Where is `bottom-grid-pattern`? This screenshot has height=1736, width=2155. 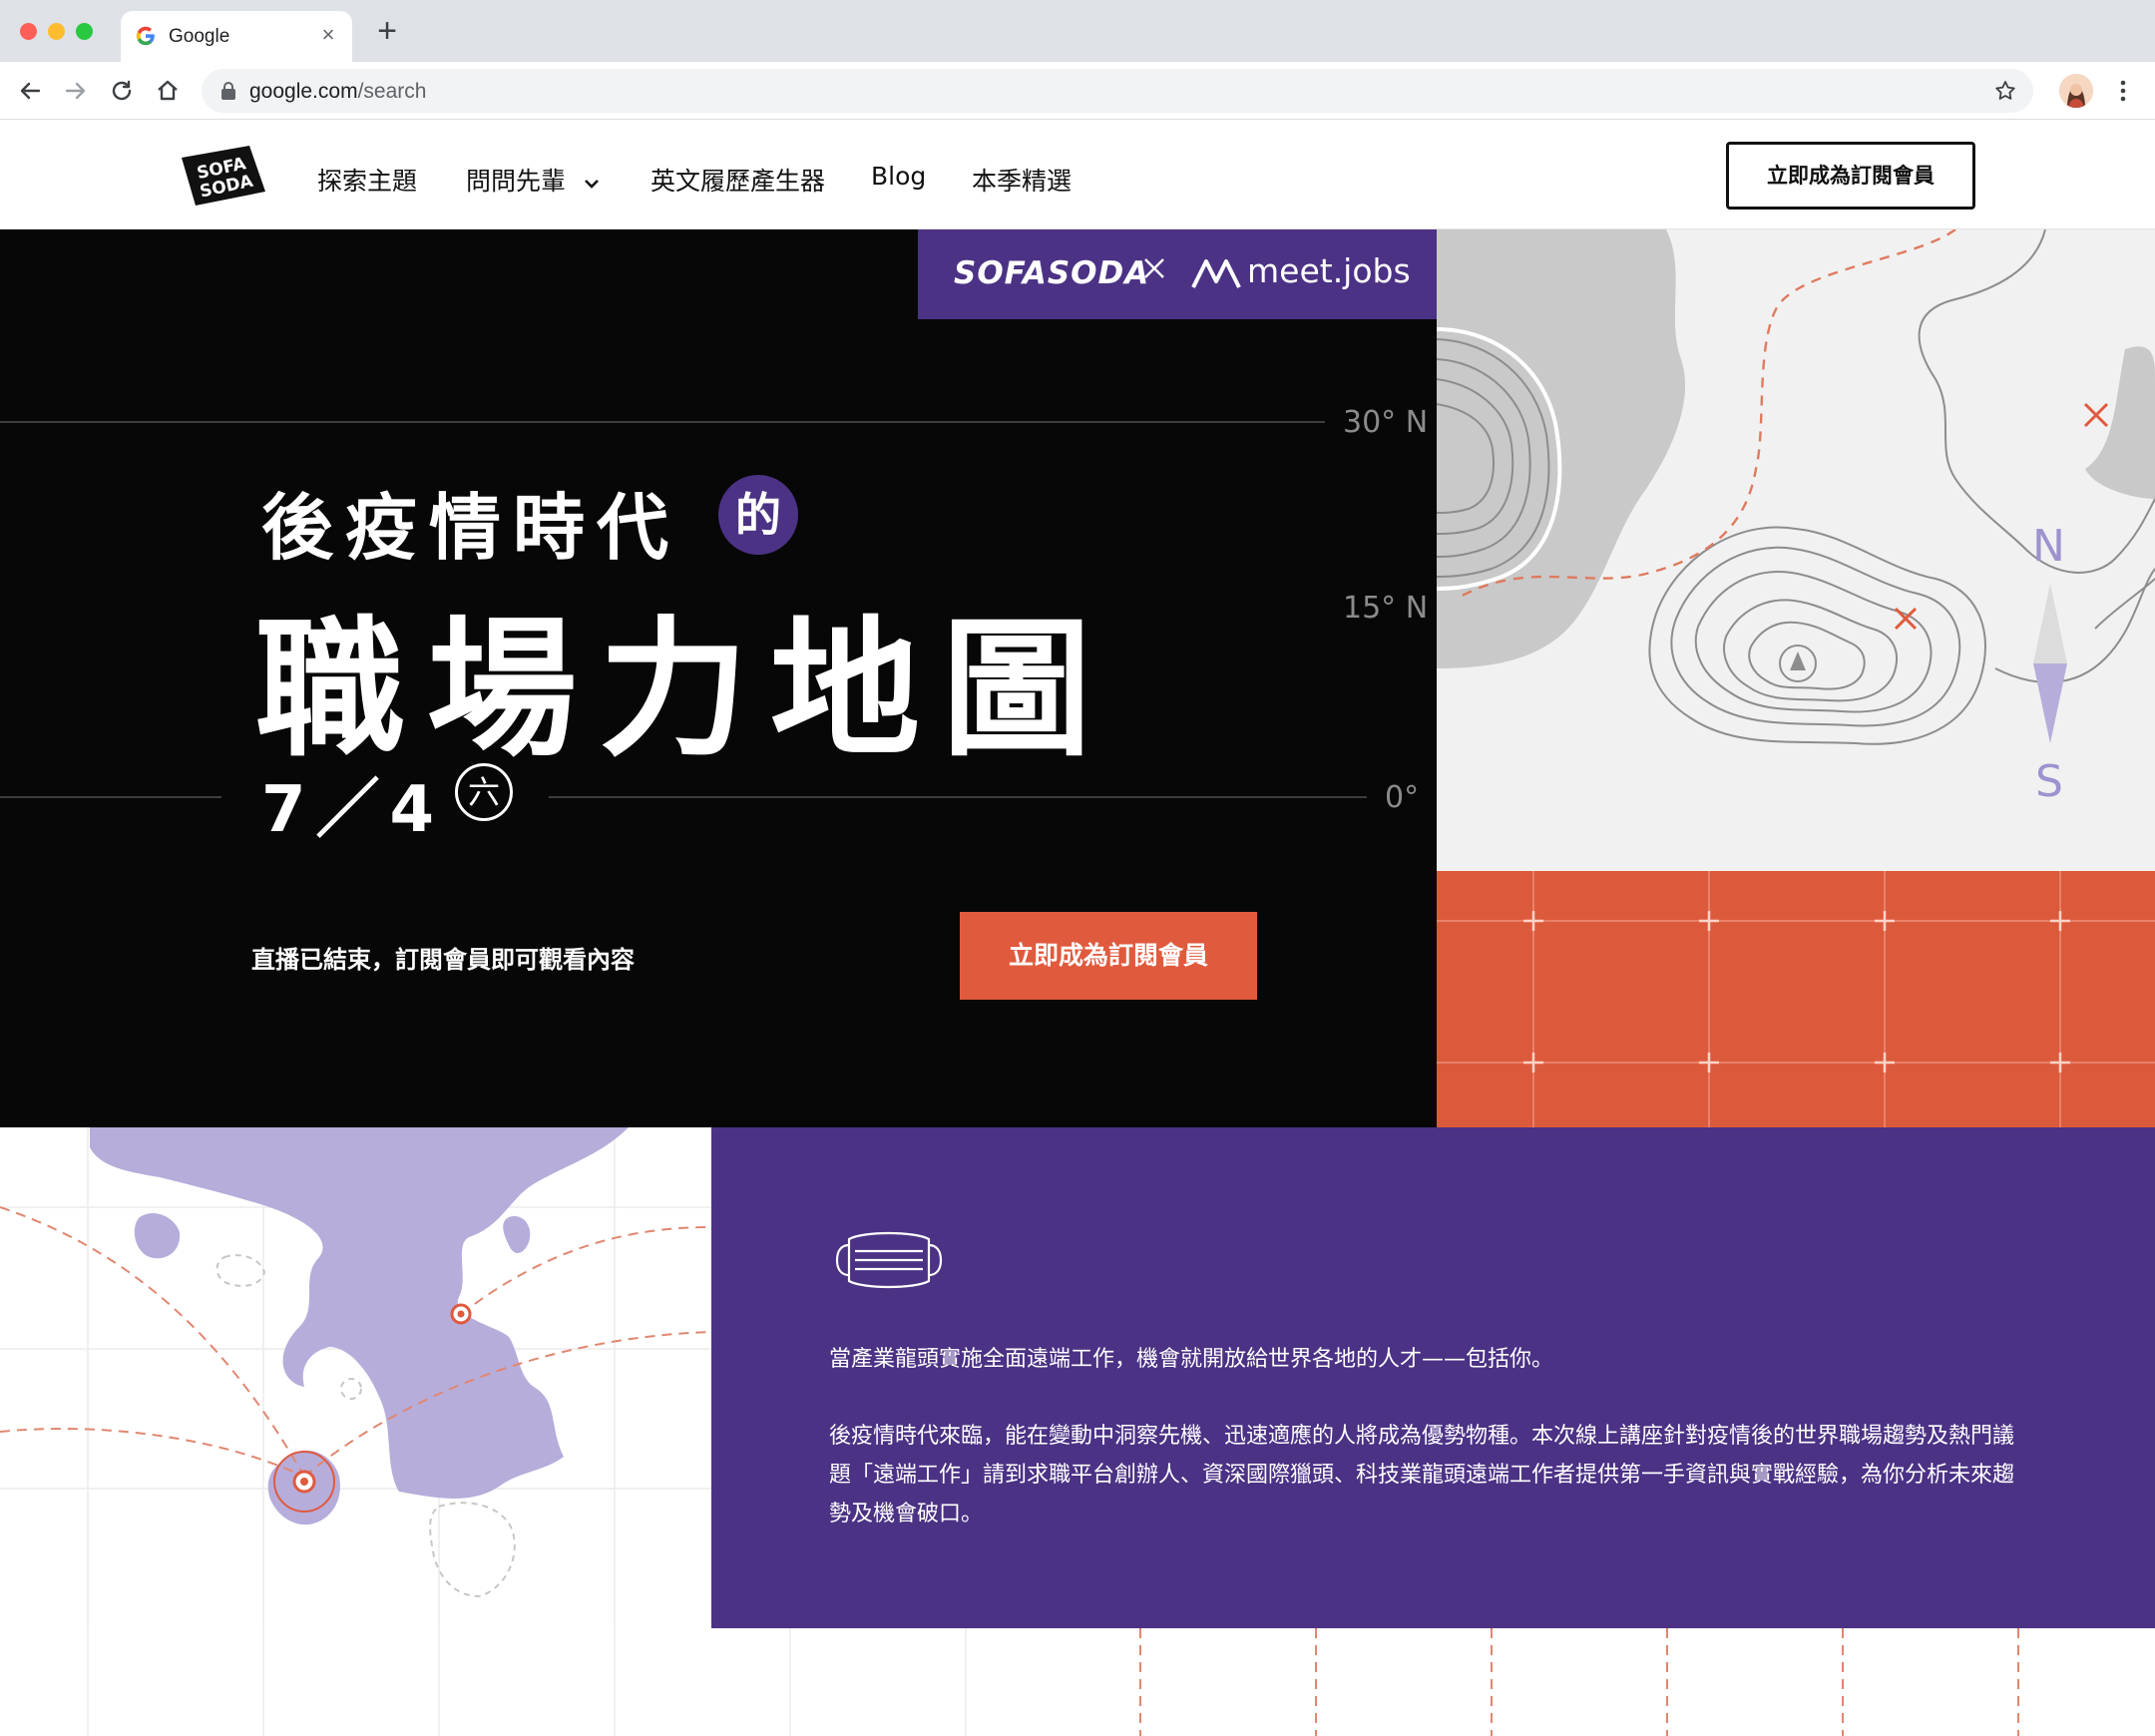 bottom-grid-pattern is located at coordinates (1053, 1682).